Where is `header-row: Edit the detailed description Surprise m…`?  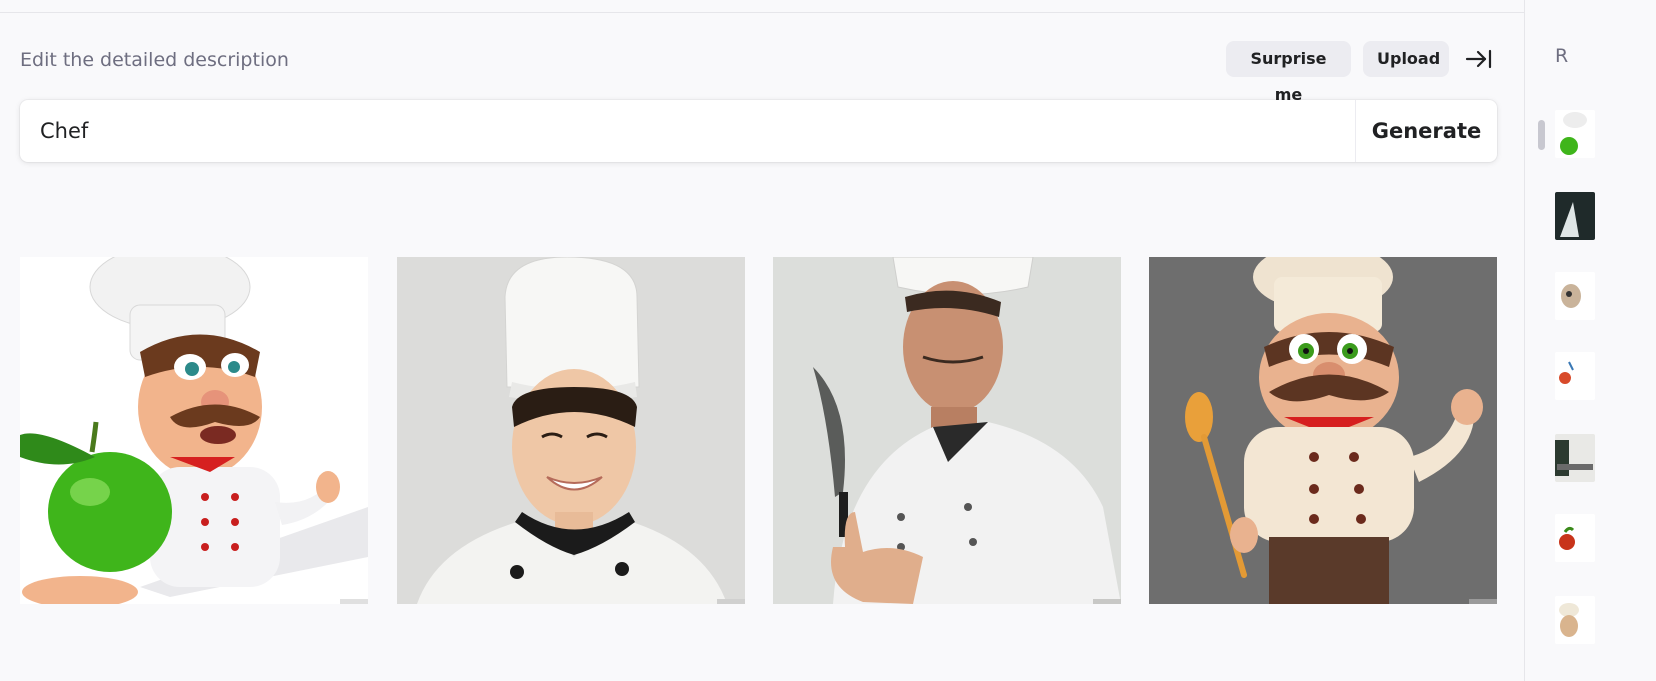
header-row: Edit the detailed description Surprise m… is located at coordinates (758, 72).